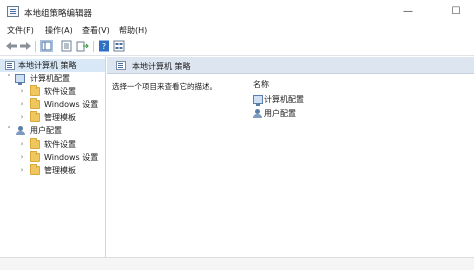  What do you see at coordinates (47, 65) in the screenshot?
I see `tree-item-label: 本地计算机 策略` at bounding box center [47, 65].